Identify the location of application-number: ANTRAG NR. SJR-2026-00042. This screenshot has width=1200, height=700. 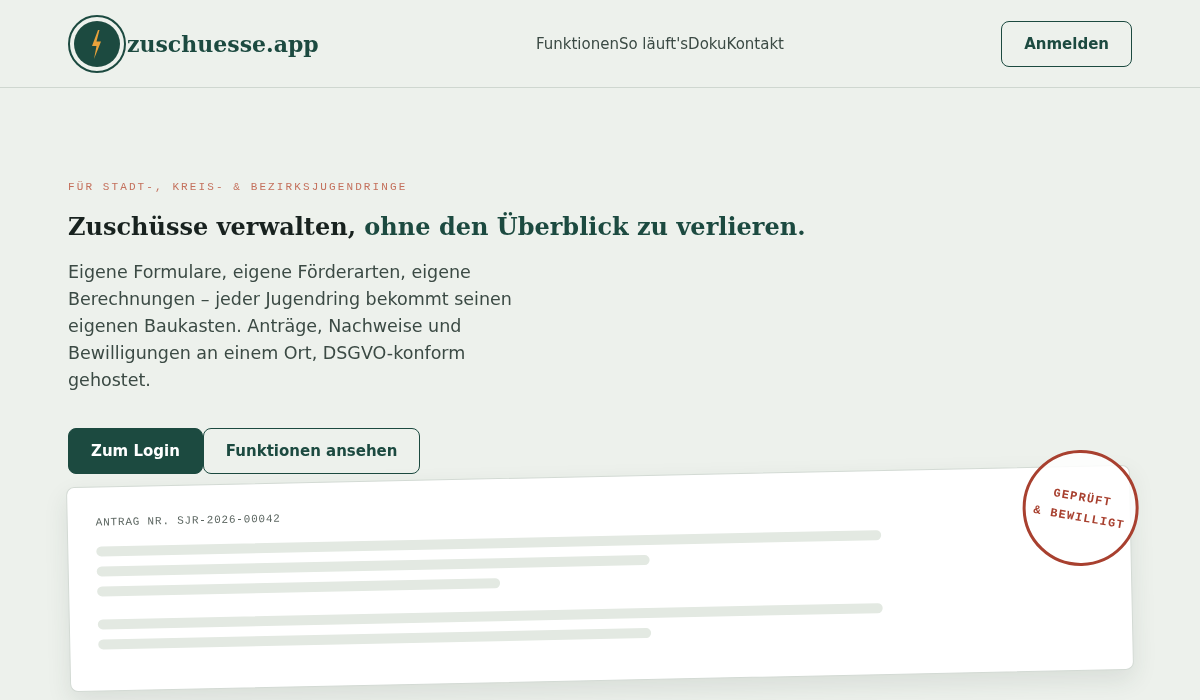
(188, 520).